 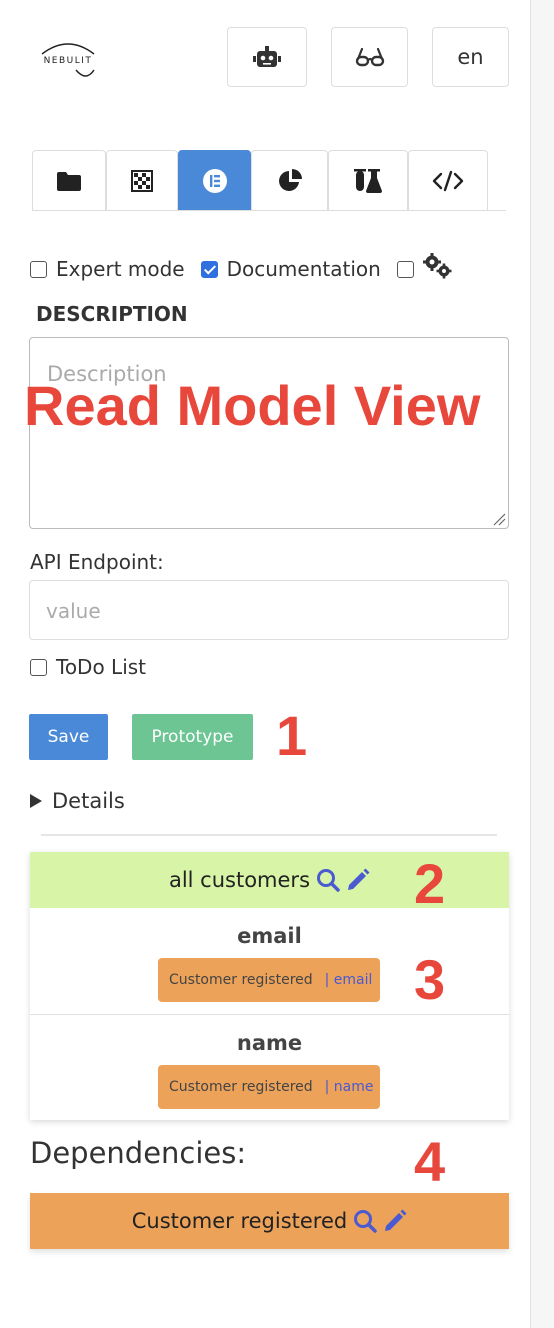 What do you see at coordinates (430, 883) in the screenshot?
I see `annotation-2: 2` at bounding box center [430, 883].